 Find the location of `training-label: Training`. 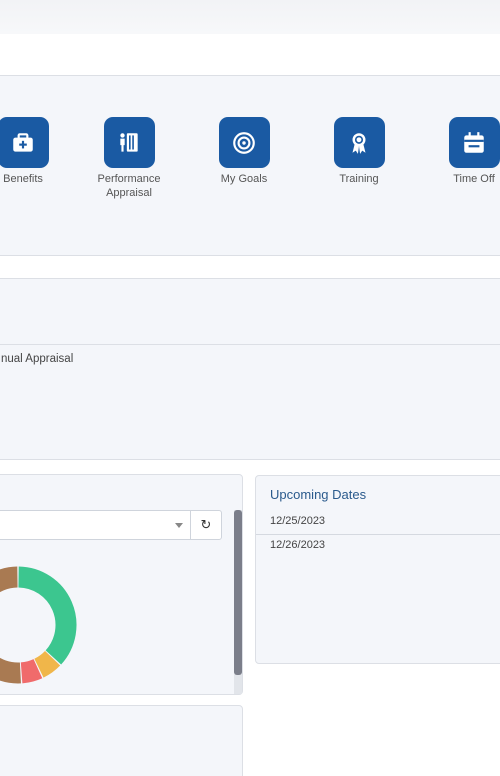

training-label: Training is located at coordinates (359, 179).